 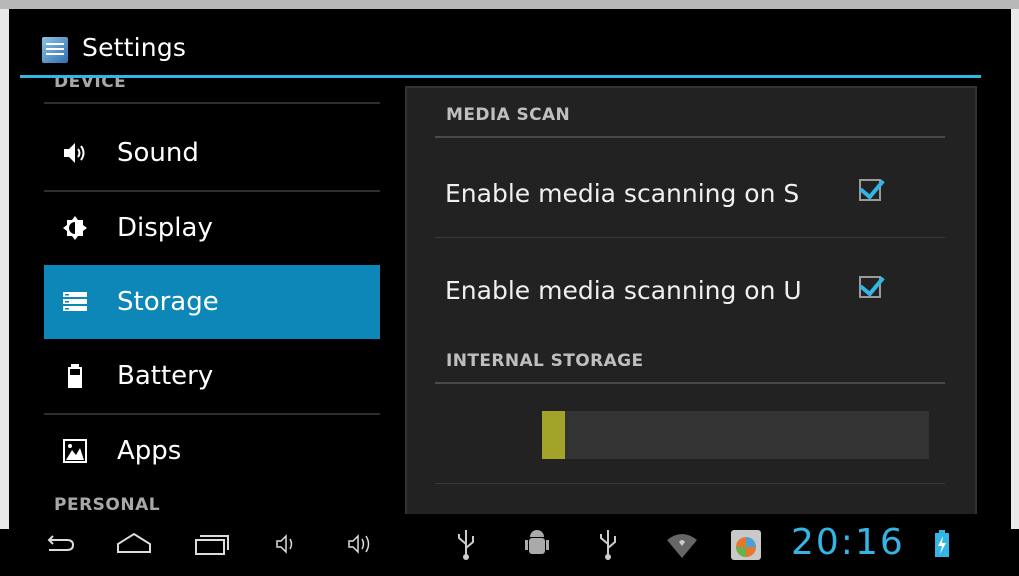 I want to click on action-bar: Settings, so click(x=510, y=42).